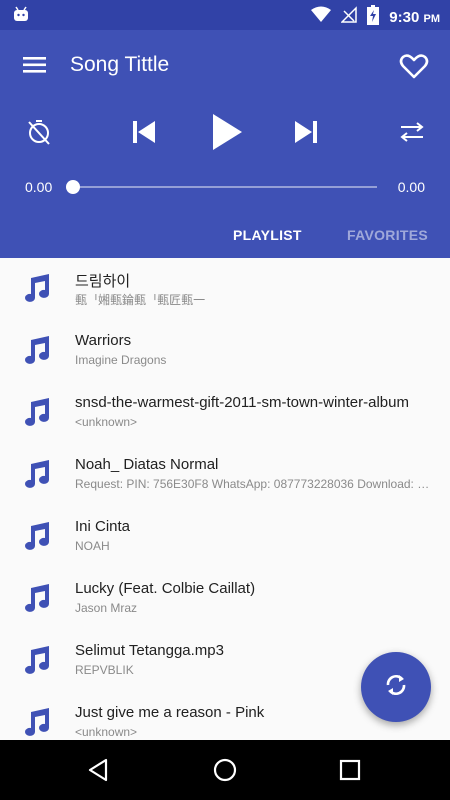 The height and width of the screenshot is (800, 450). Describe the element at coordinates (144, 132) in the screenshot. I see `skip-previous-icon` at that location.